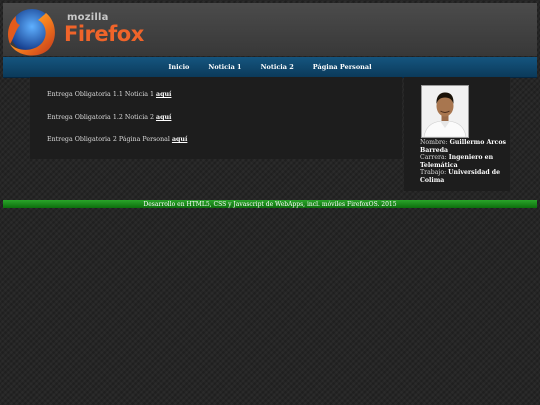 This screenshot has width=540, height=405. What do you see at coordinates (277, 67) in the screenshot?
I see `nav-item-noticia-2: Noticia 2` at bounding box center [277, 67].